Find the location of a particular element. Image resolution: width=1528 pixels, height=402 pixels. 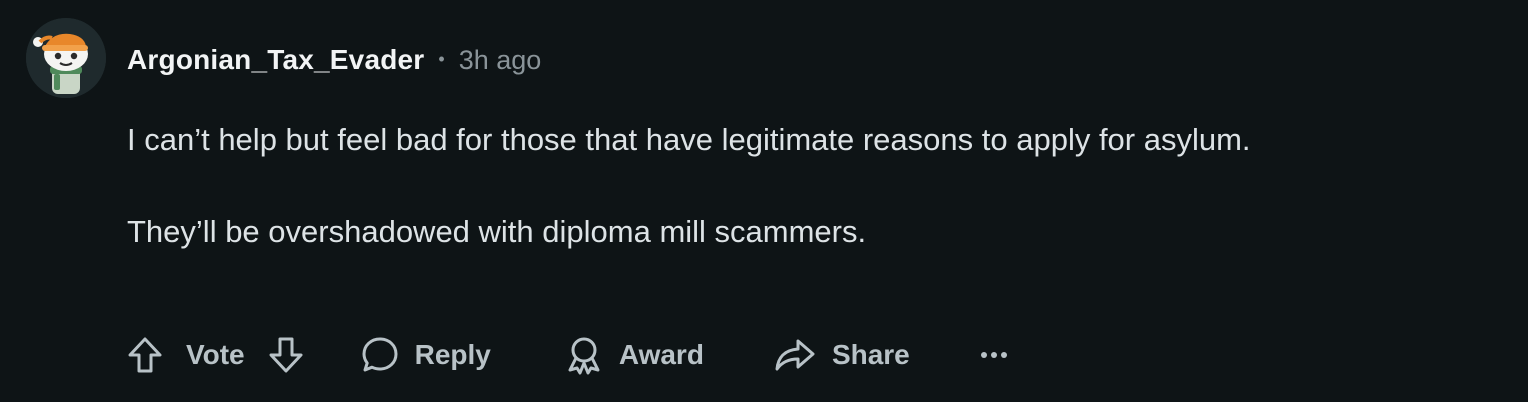

reply-button: Reply is located at coordinates (426, 355).